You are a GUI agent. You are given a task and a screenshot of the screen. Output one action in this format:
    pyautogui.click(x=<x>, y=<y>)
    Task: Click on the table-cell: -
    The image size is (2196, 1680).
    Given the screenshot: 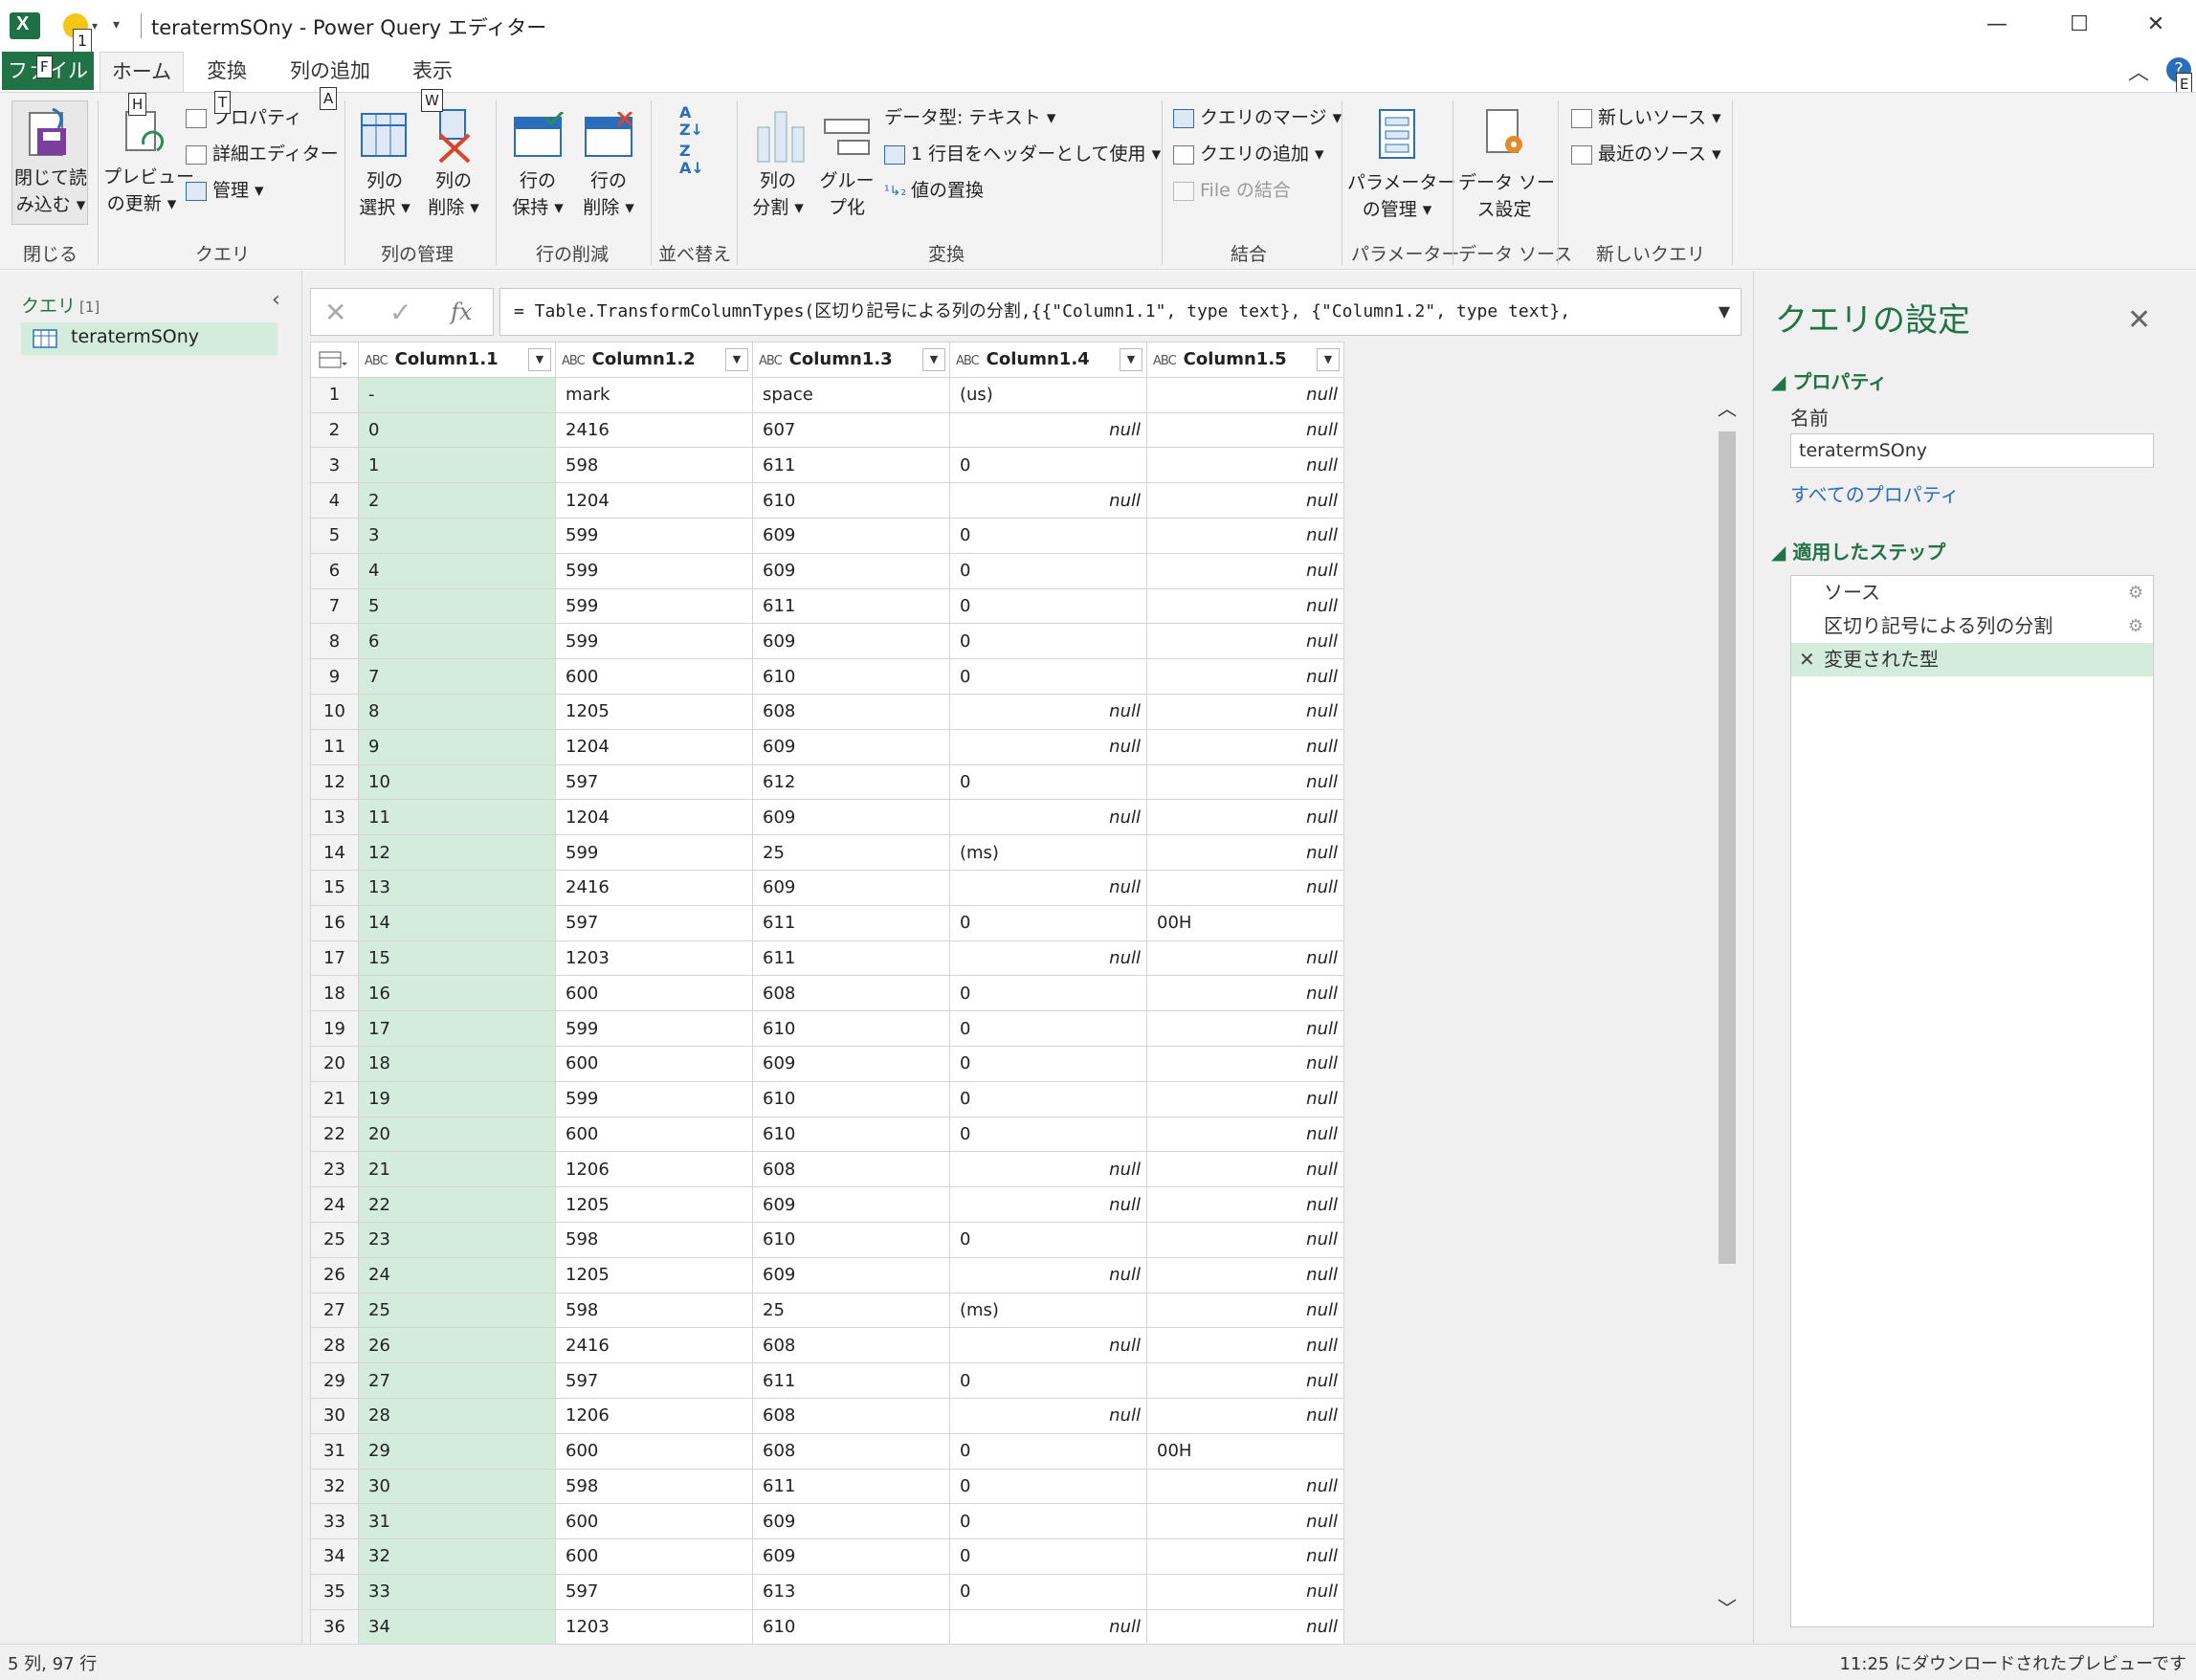 What is the action you would take?
    pyautogui.click(x=457, y=395)
    